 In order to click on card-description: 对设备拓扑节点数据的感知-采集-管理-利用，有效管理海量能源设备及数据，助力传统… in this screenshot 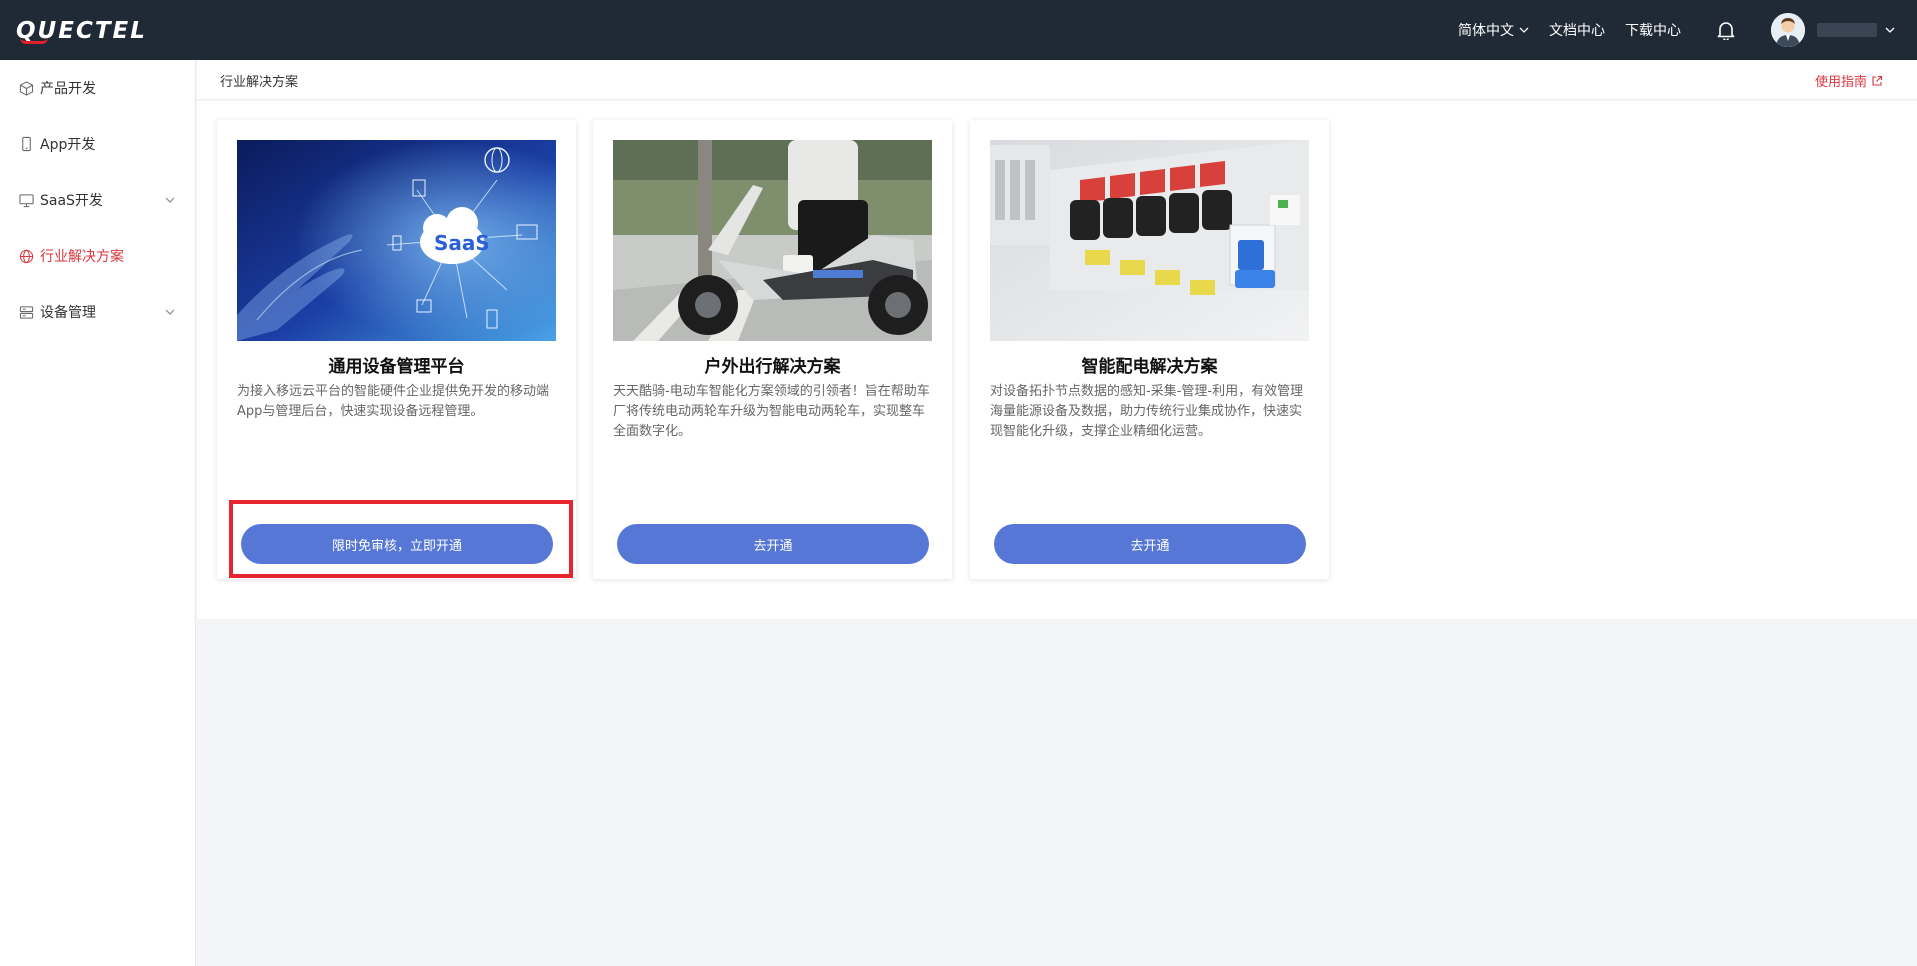, I will do `click(1147, 411)`.